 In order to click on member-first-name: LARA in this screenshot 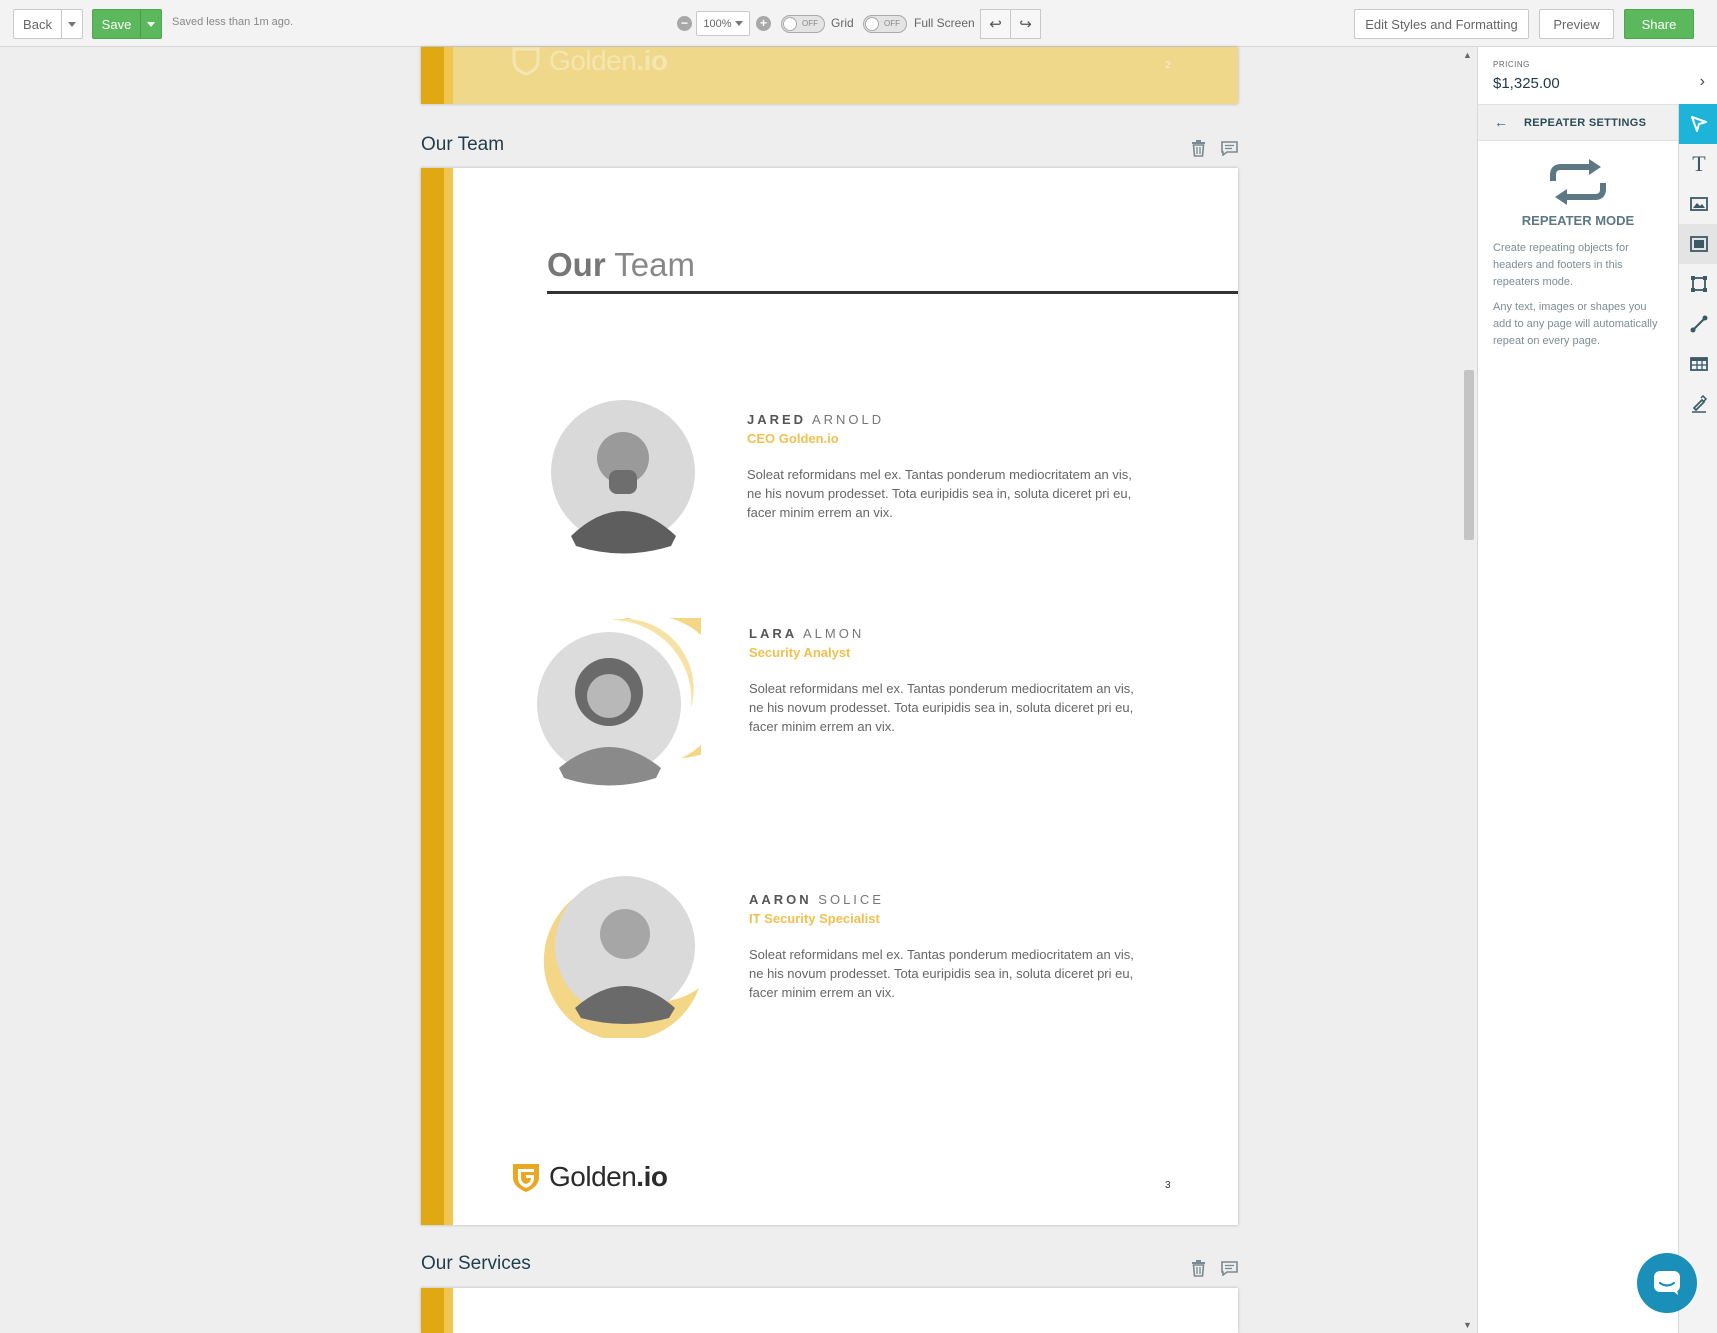, I will do `click(773, 633)`.